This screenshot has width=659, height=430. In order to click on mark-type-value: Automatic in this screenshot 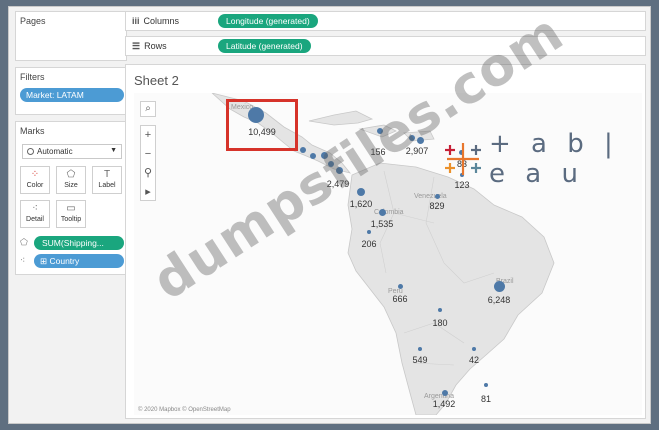, I will do `click(55, 151)`.